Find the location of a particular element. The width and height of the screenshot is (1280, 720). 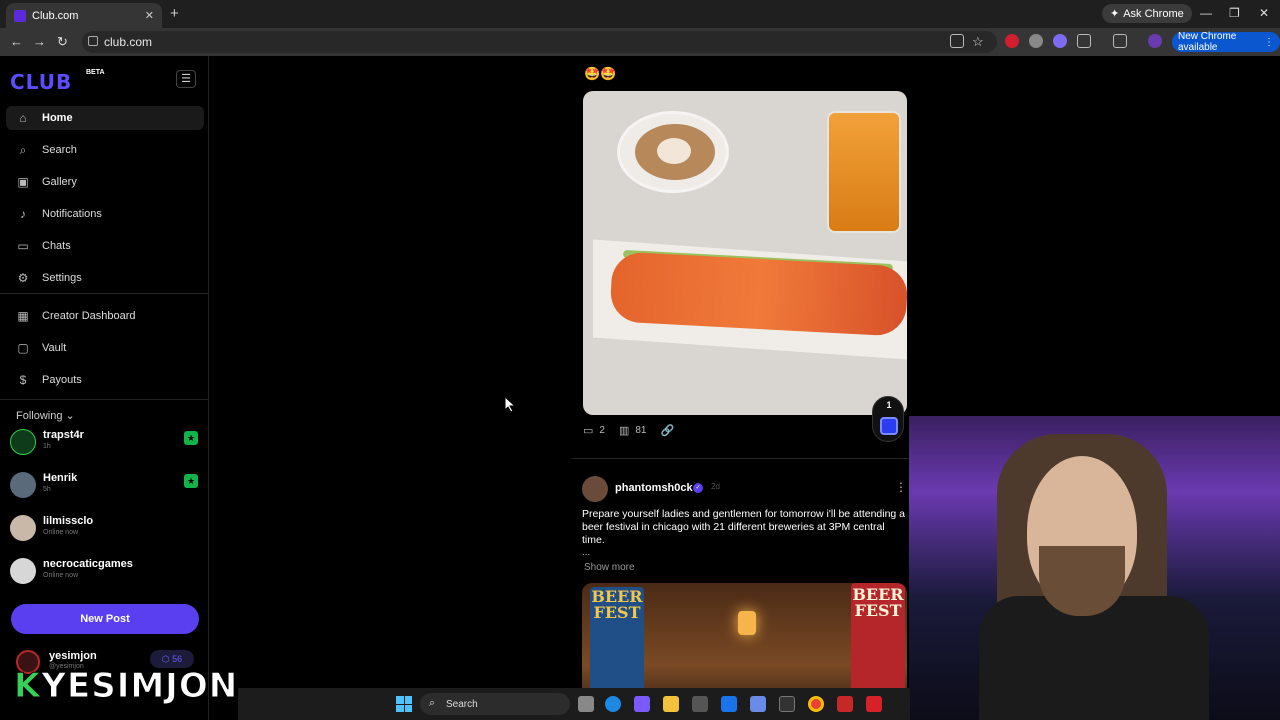

following-user-name: trapst4r is located at coordinates (63, 435).